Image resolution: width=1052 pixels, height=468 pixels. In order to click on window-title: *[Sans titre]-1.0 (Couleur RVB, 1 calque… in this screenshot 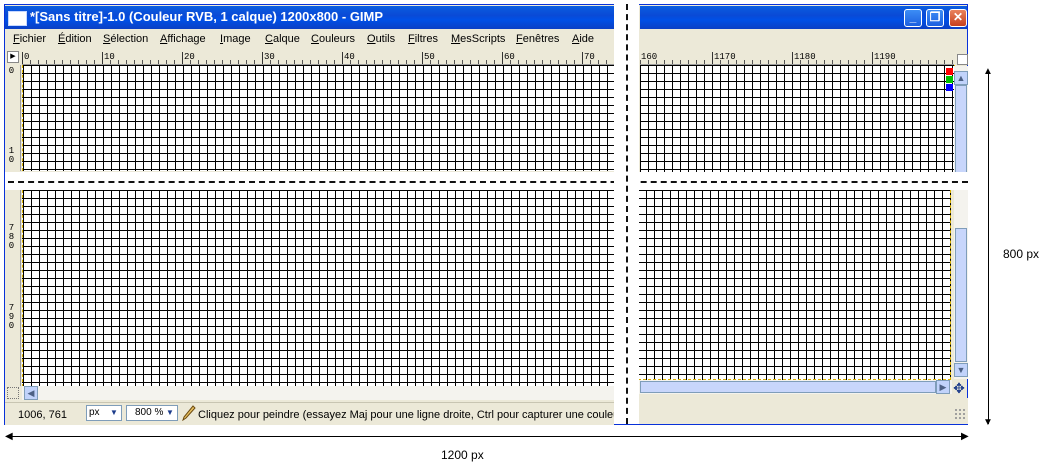, I will do `click(207, 16)`.